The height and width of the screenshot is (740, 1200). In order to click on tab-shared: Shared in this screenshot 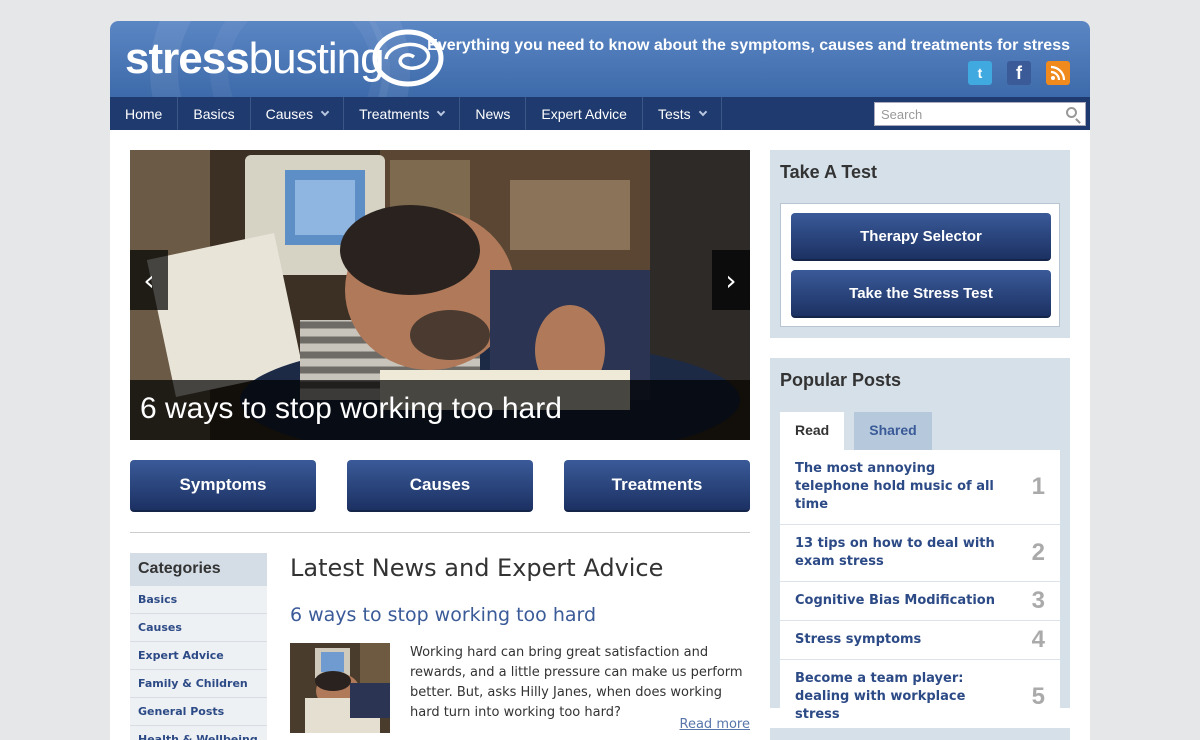, I will do `click(893, 431)`.